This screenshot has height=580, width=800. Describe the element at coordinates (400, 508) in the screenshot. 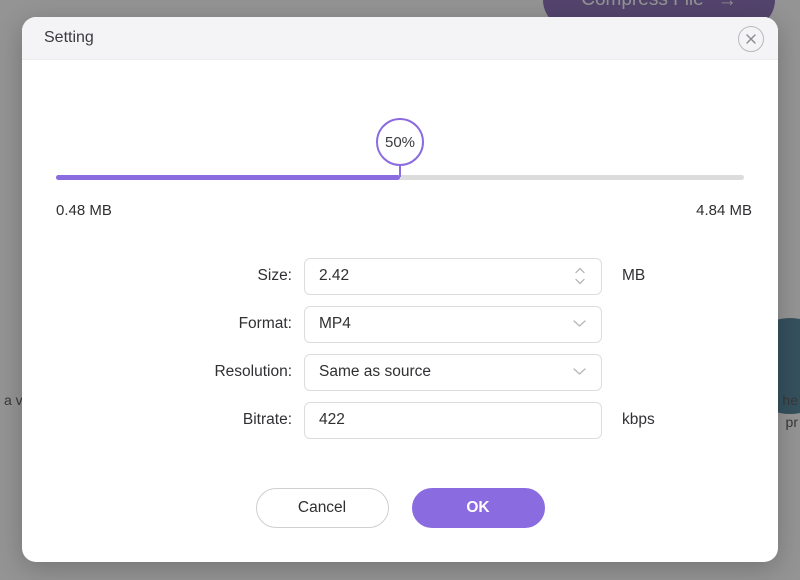

I see `dialog-footer: Cancel OK` at that location.